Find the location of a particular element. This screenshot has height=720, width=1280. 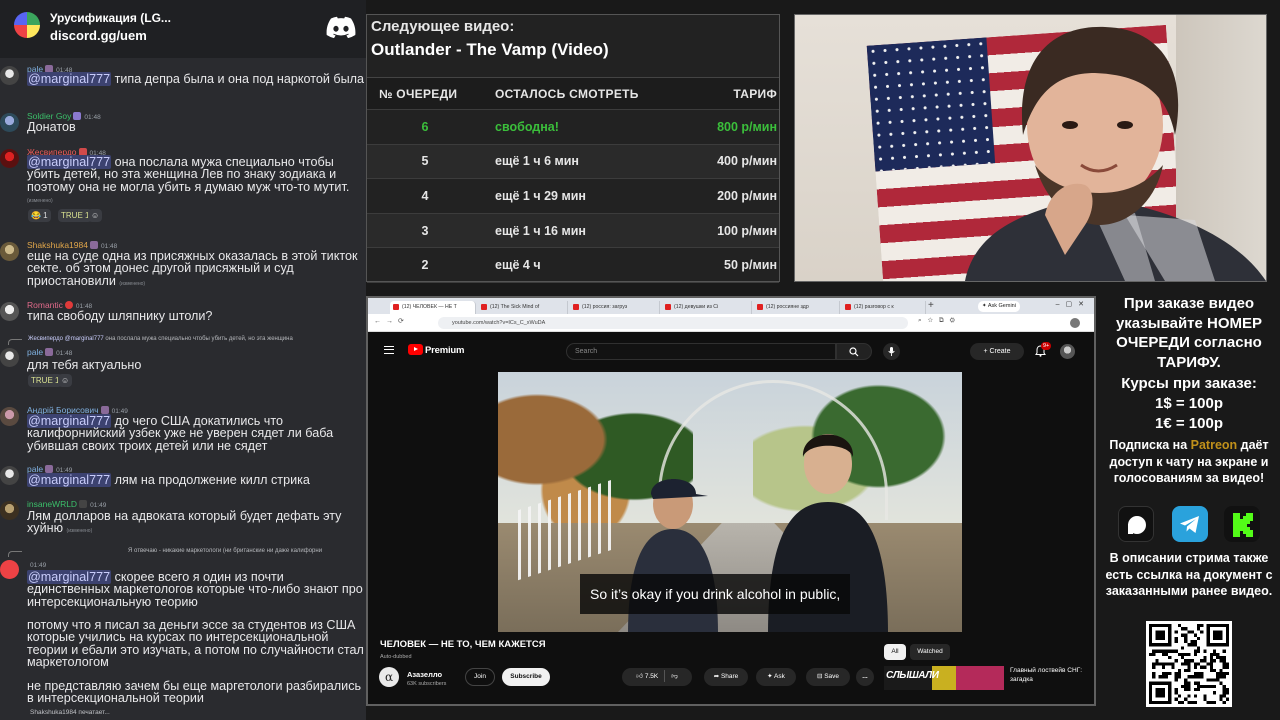

youtube-brand: Premium is located at coordinates (444, 350).